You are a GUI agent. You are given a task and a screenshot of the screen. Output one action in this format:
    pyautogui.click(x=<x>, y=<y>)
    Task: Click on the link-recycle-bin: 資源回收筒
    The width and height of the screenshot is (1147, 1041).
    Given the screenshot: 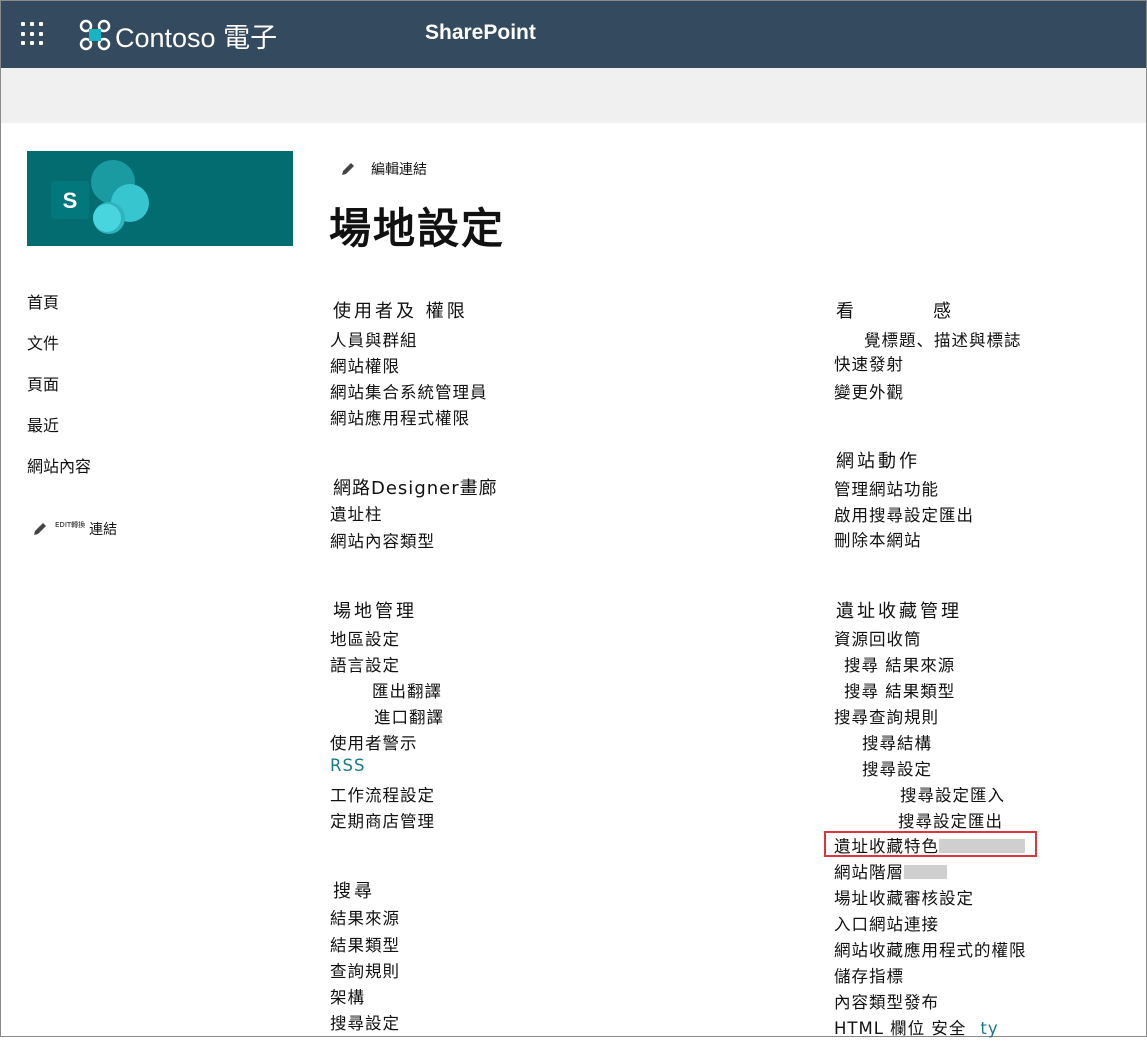 What is the action you would take?
    pyautogui.click(x=878, y=639)
    